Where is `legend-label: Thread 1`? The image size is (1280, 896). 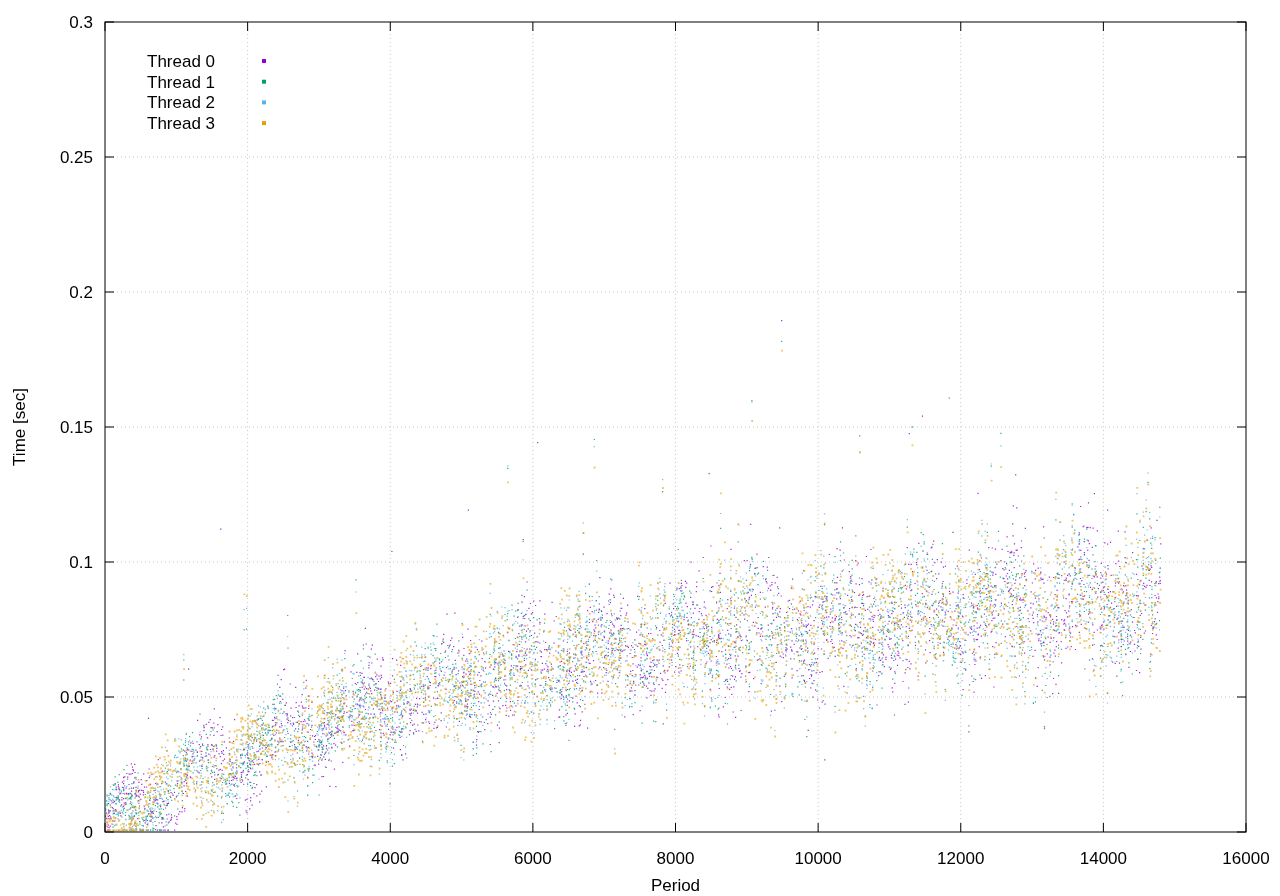
legend-label: Thread 1 is located at coordinates (181, 82).